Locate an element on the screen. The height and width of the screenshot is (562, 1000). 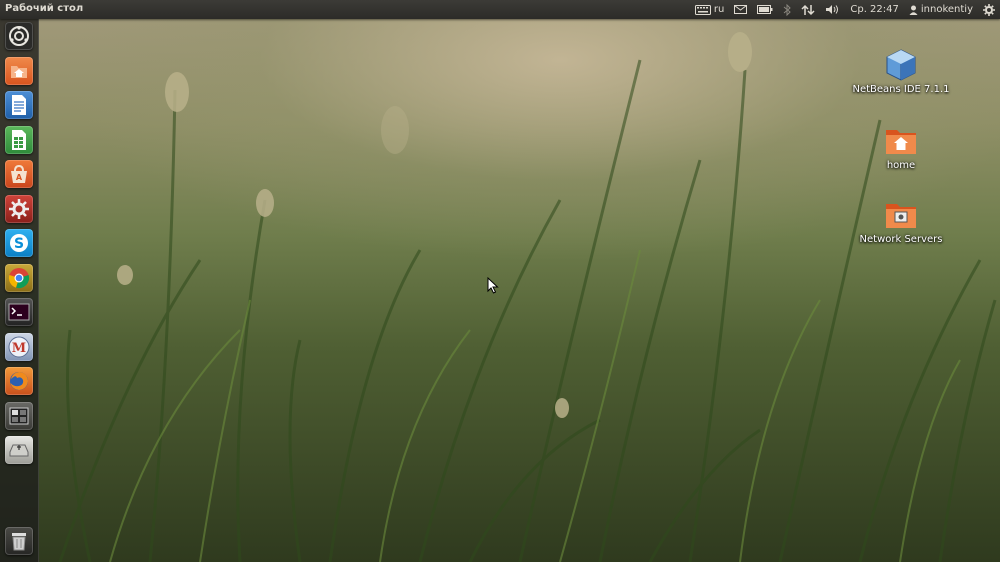
removable-drive-icon is located at coordinates (19, 450).